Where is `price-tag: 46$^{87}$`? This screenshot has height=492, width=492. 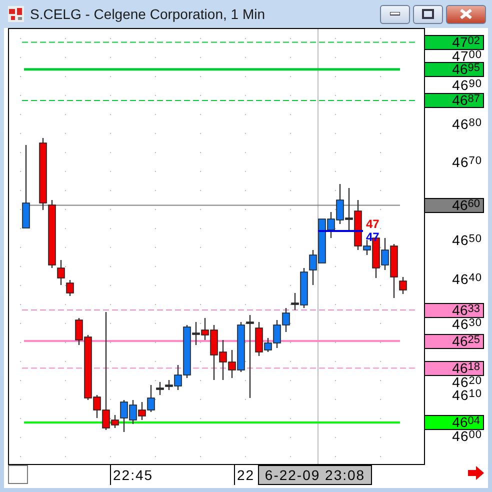
price-tag: 46$^{87}$ is located at coordinates (454, 100).